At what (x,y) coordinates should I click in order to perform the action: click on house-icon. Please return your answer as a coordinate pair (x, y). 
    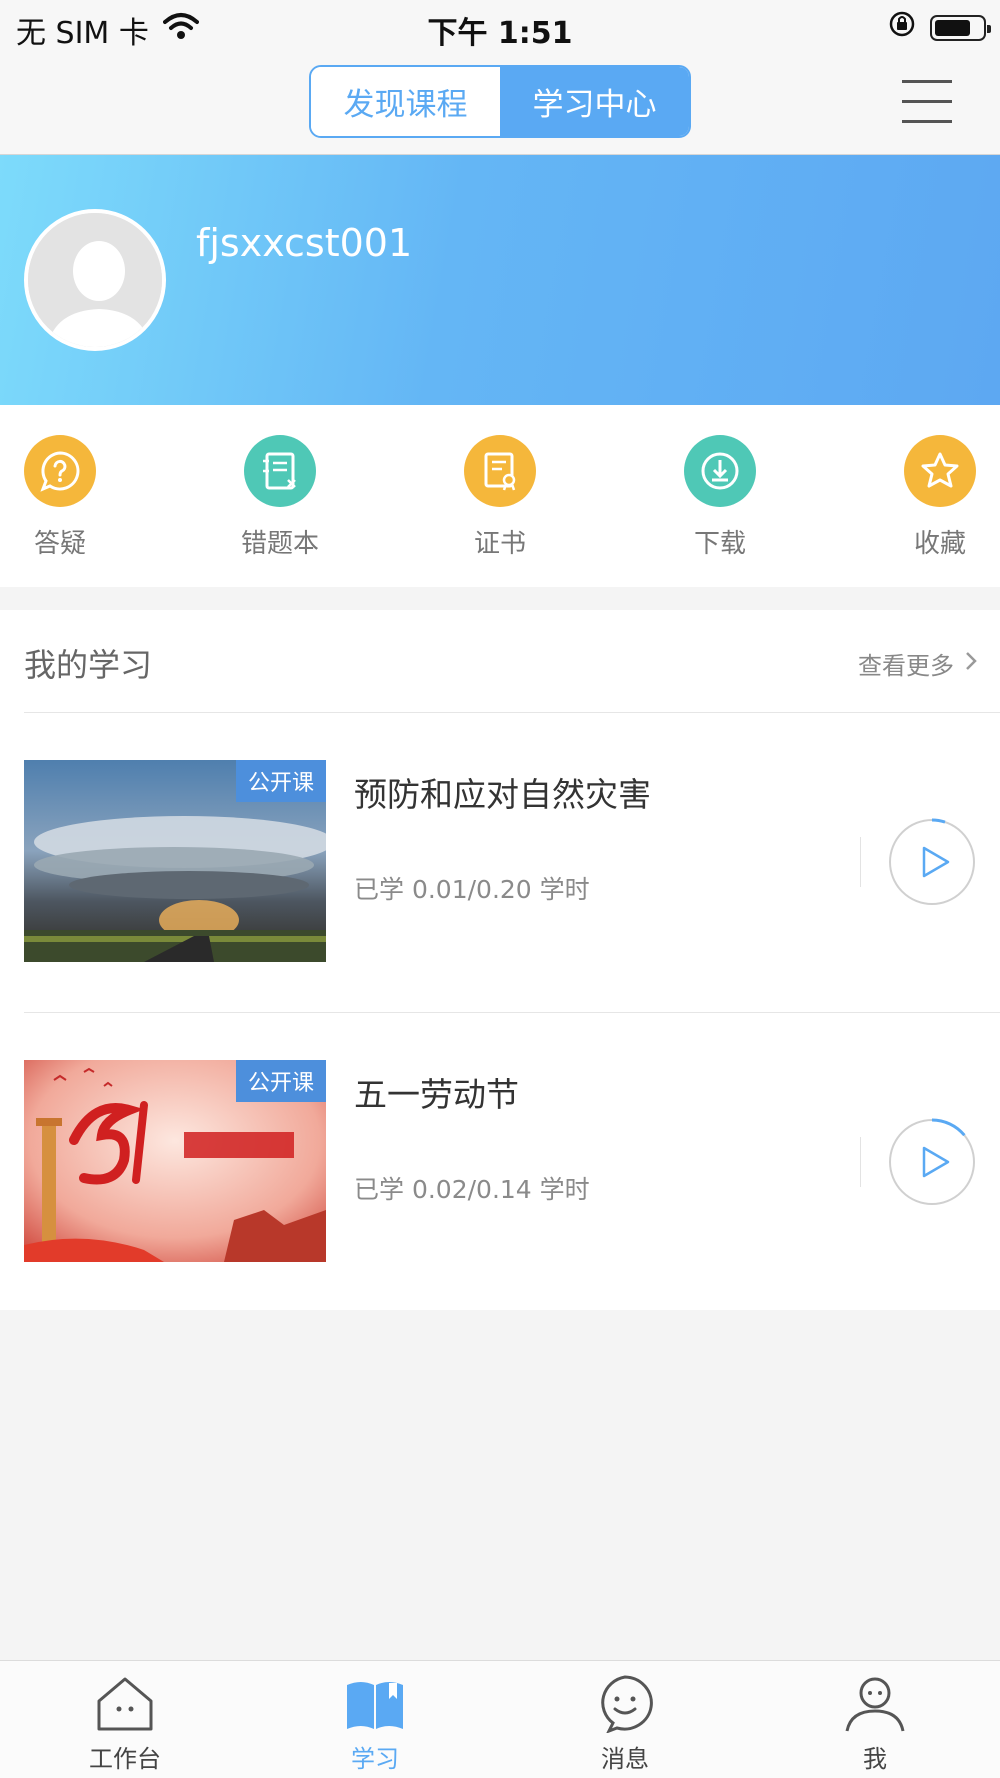
    Looking at the image, I should click on (125, 1704).